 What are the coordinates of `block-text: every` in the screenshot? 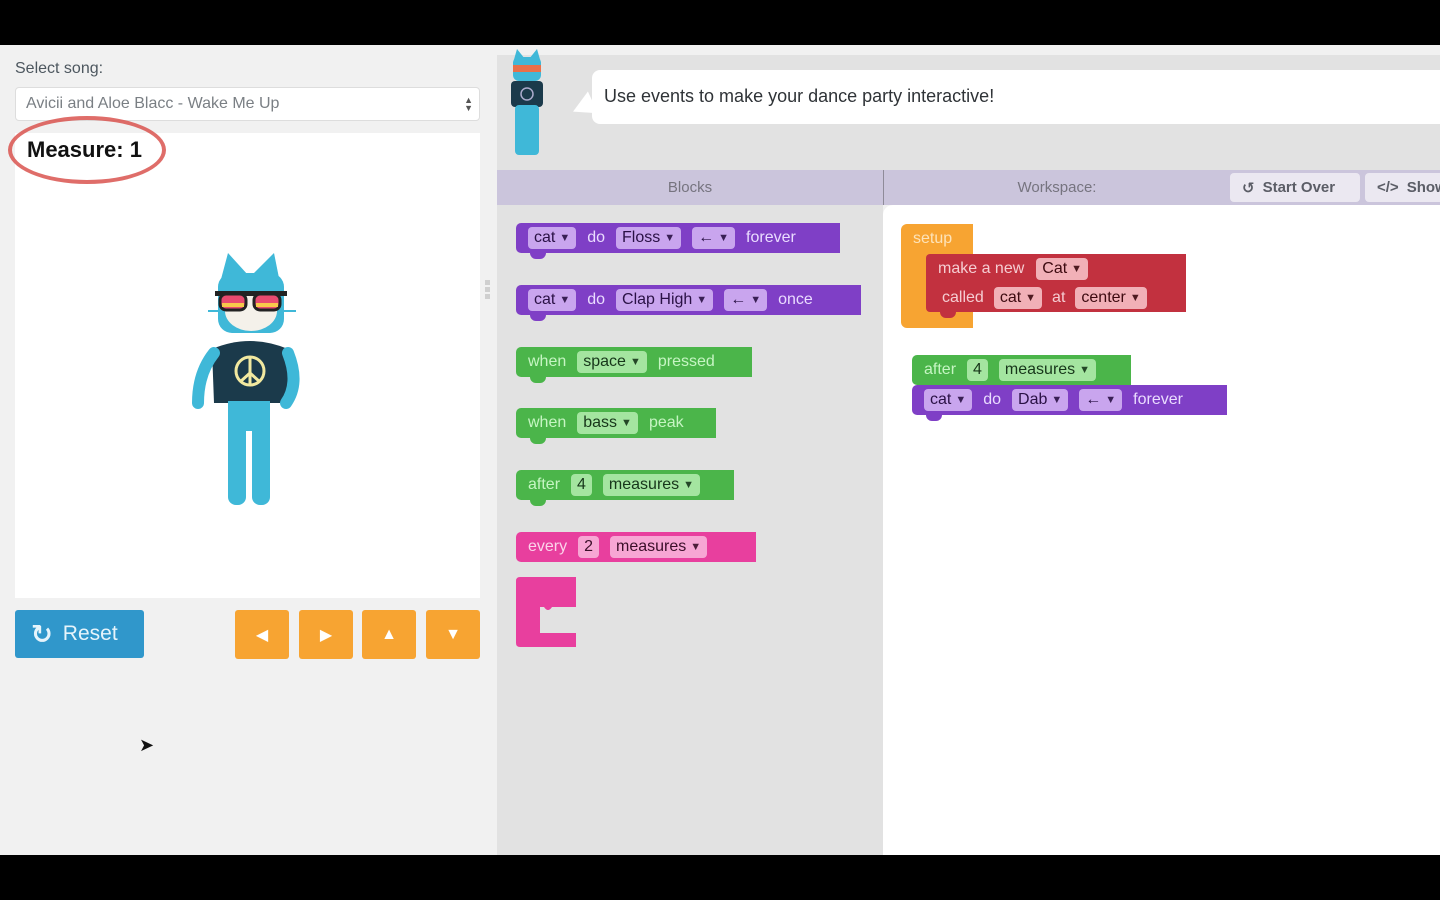 It's located at (548, 546).